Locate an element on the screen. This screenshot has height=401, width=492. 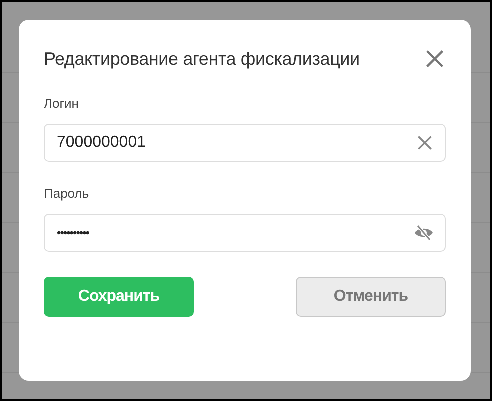
close-icon is located at coordinates (435, 59).